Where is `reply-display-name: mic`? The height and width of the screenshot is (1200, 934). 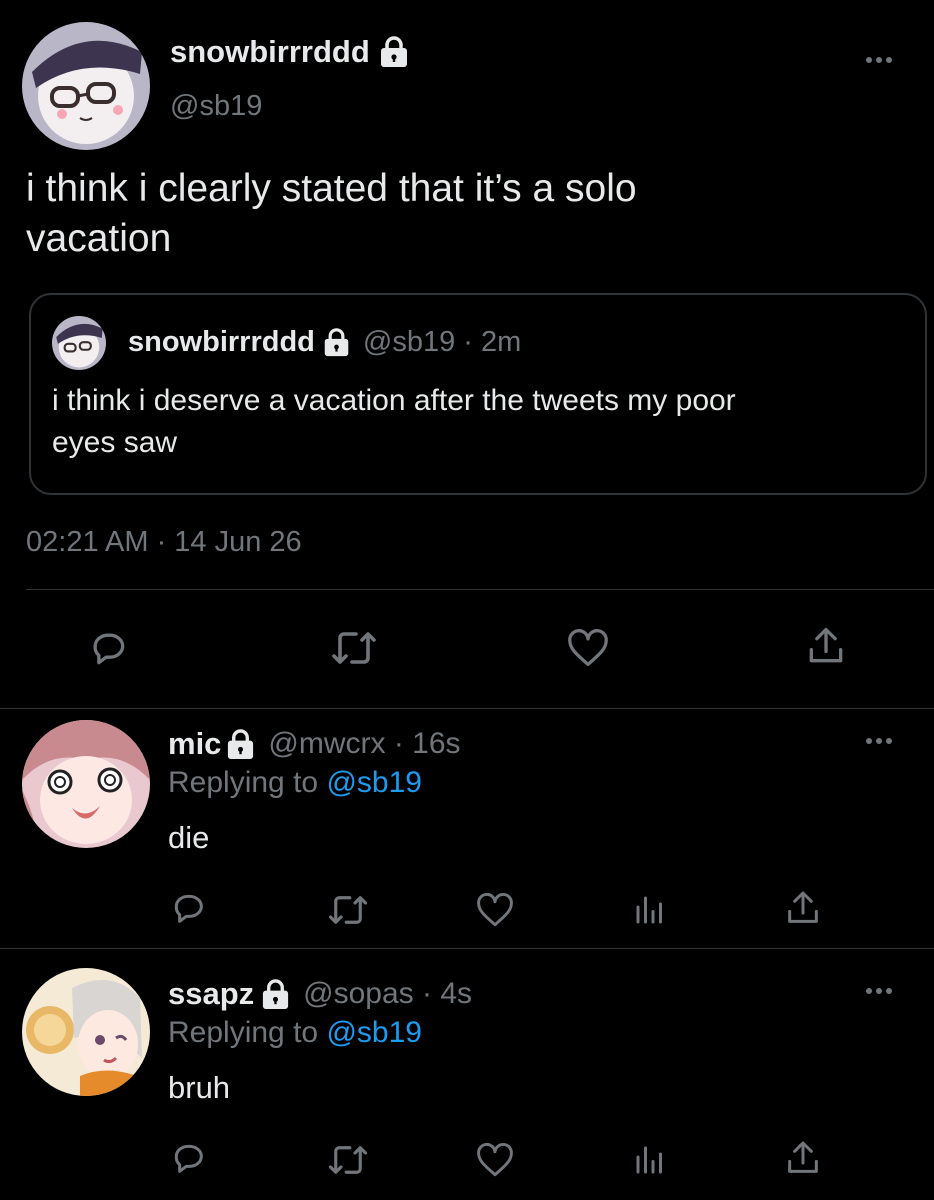
reply-display-name: mic is located at coordinates (194, 744).